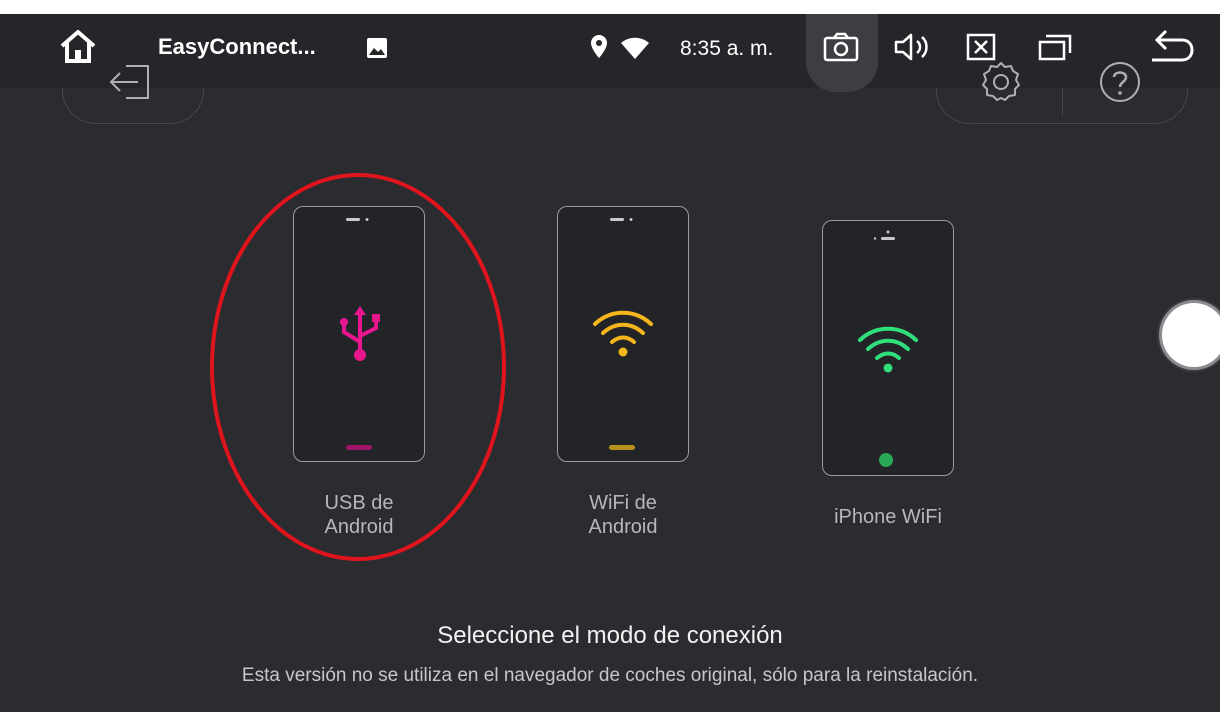 This screenshot has width=1220, height=722. I want to click on label-line: WiFi de, so click(623, 503).